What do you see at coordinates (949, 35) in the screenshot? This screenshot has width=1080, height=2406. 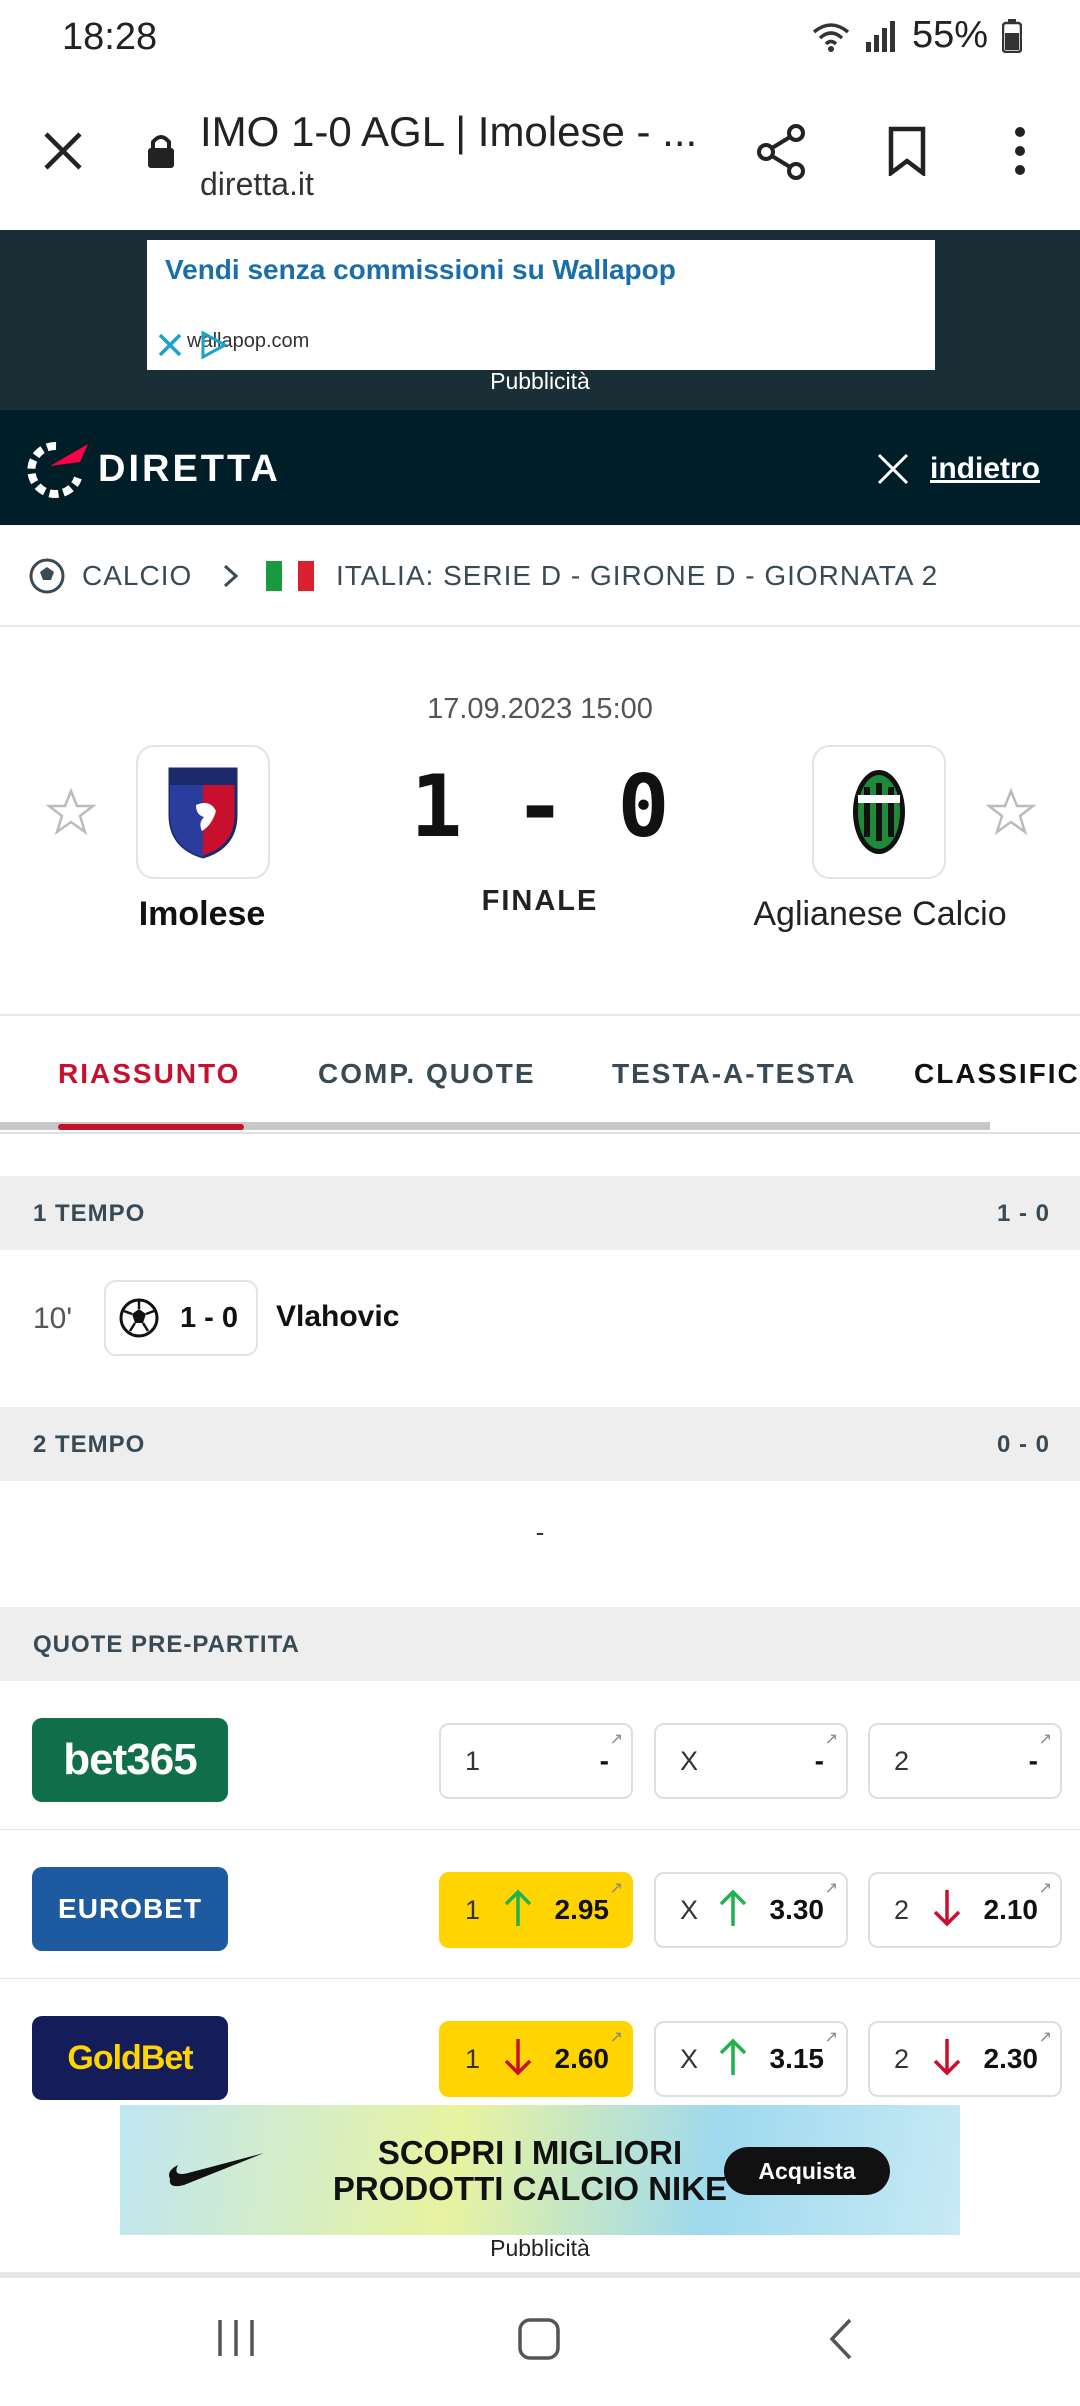 I see `battery-percent: 55%` at bounding box center [949, 35].